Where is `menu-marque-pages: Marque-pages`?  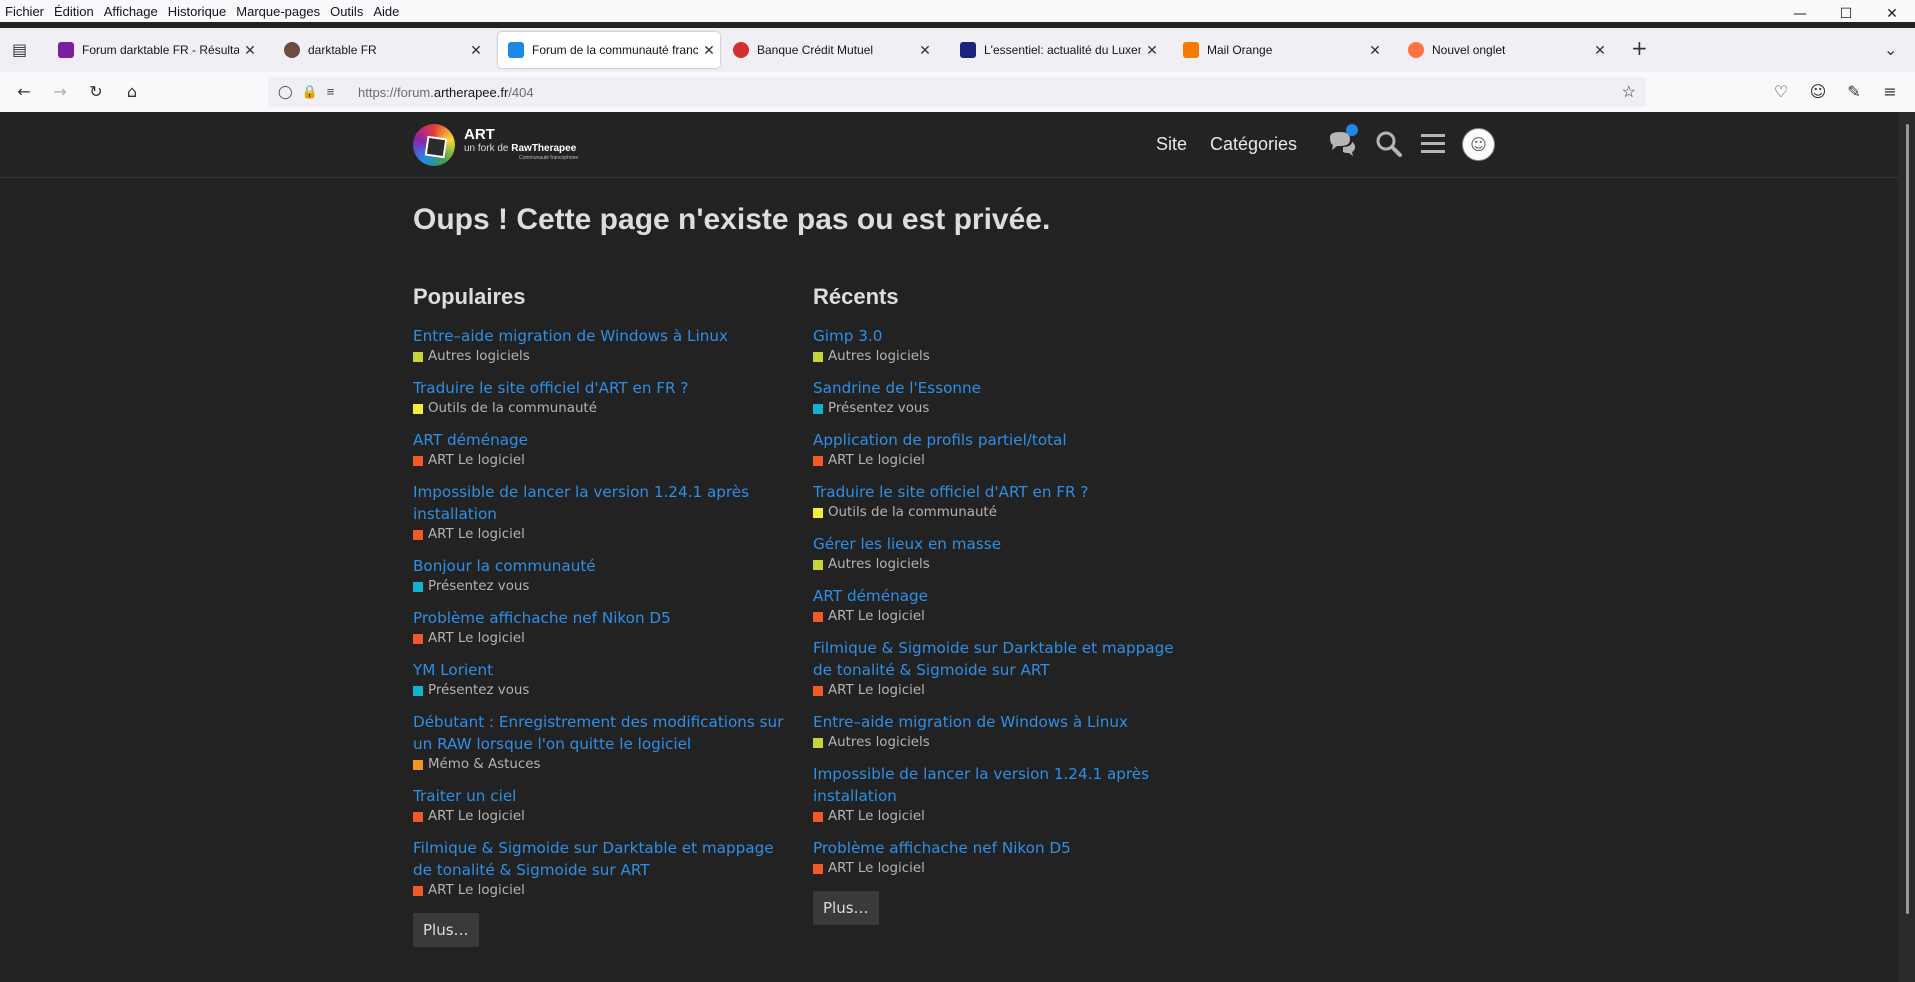 menu-marque-pages: Marque-pages is located at coordinates (278, 11).